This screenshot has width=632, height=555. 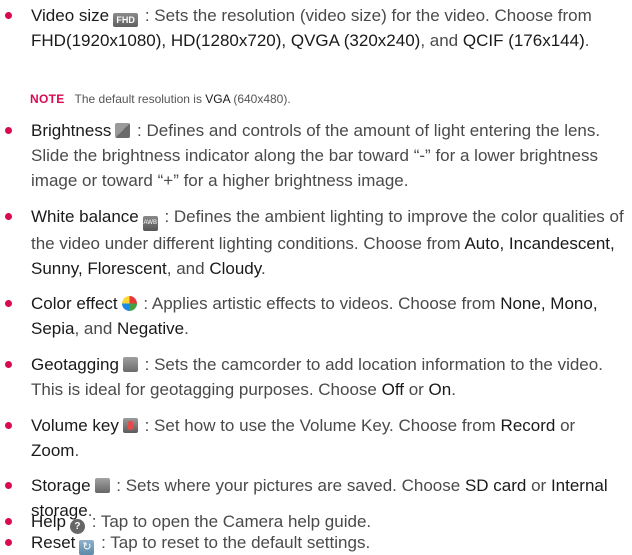 What do you see at coordinates (74, 303) in the screenshot?
I see `term-label: Color effect` at bounding box center [74, 303].